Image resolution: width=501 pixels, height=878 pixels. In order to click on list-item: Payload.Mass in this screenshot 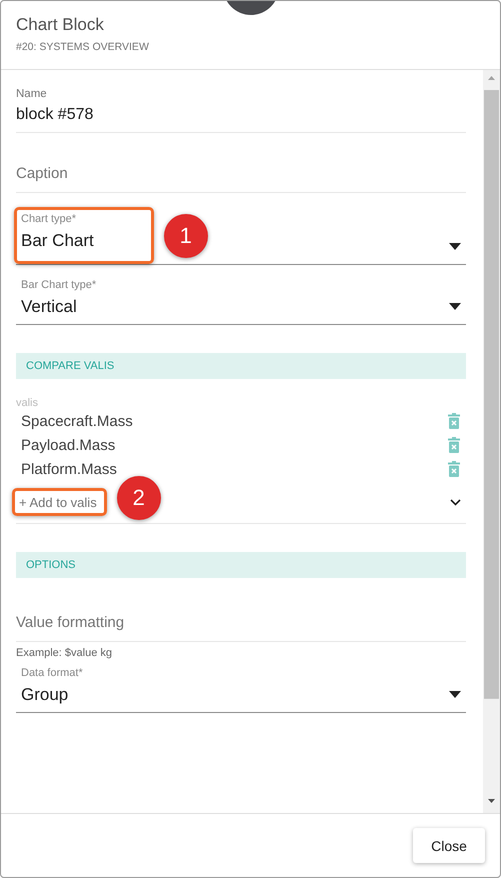, I will do `click(68, 445)`.